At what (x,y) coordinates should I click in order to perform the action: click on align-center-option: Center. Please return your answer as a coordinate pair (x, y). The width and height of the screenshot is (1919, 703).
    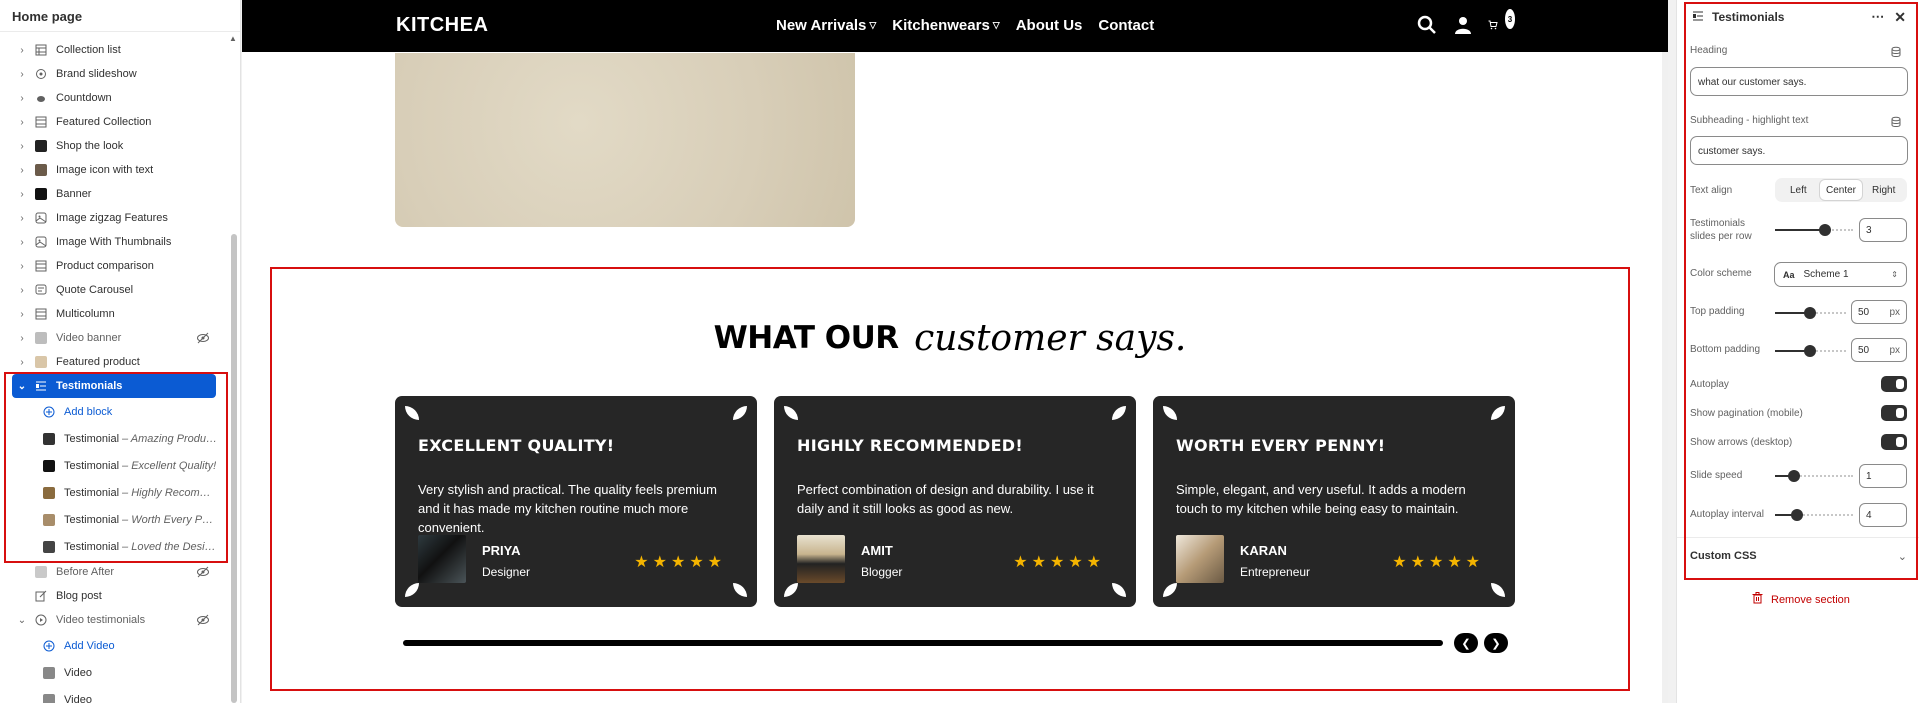
    Looking at the image, I should click on (1841, 190).